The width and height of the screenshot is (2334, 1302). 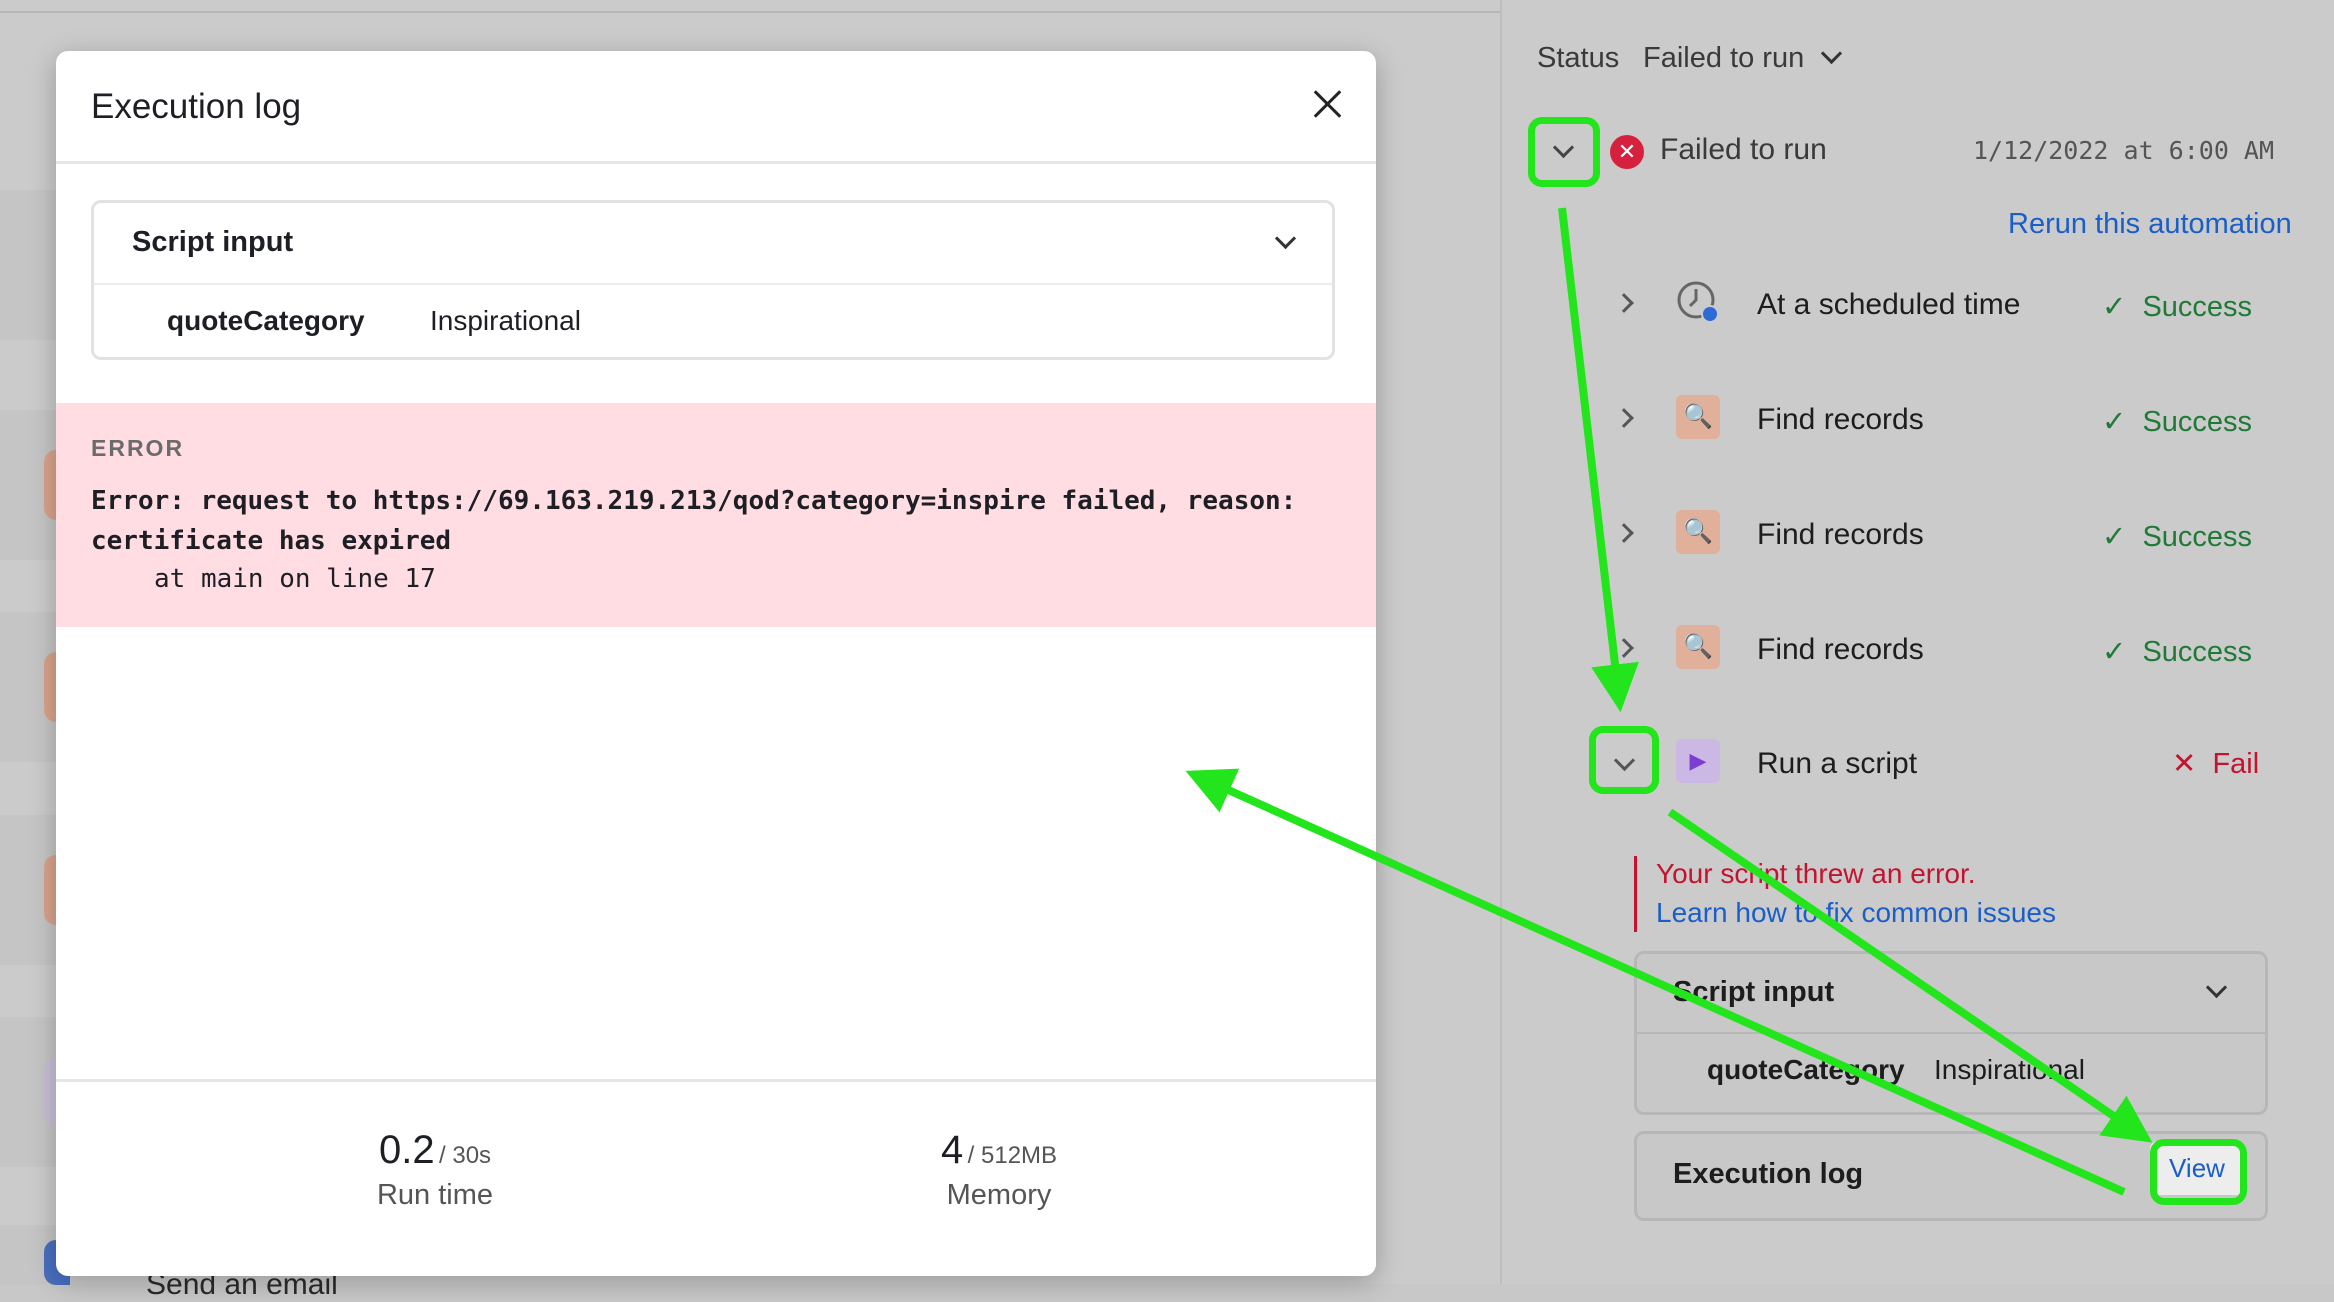 What do you see at coordinates (1328, 105) in the screenshot?
I see `close-icon` at bounding box center [1328, 105].